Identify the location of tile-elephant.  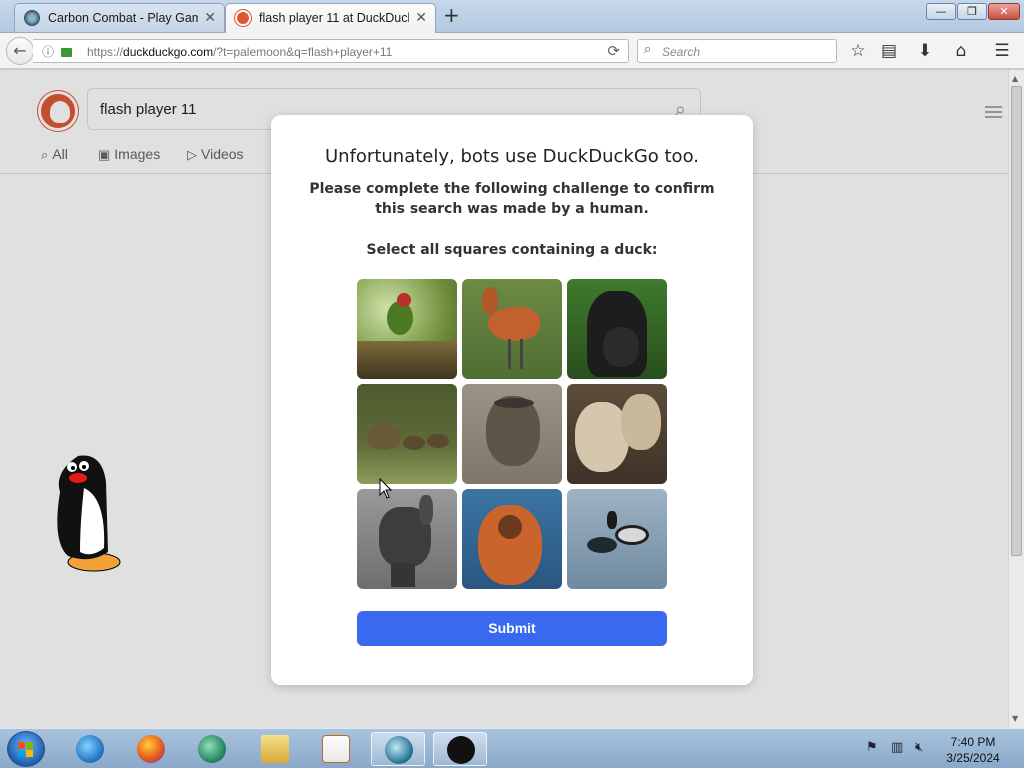
(407, 539).